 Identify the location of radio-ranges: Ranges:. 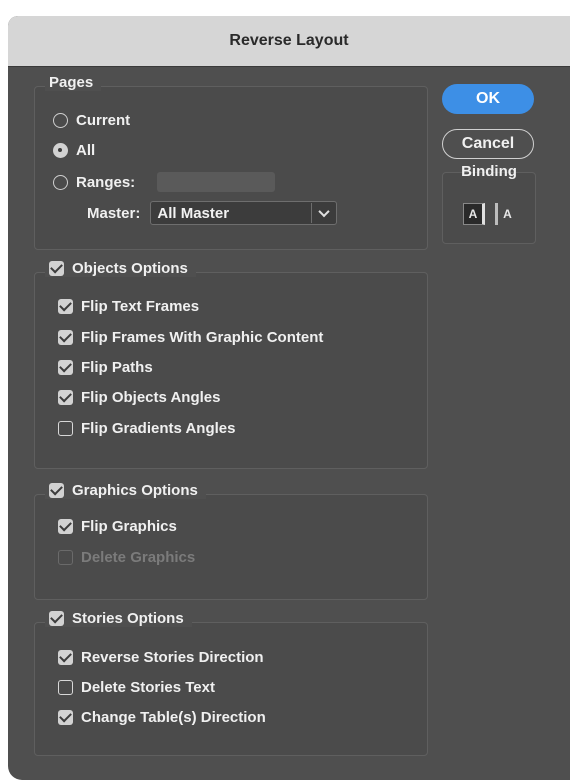
(164, 182).